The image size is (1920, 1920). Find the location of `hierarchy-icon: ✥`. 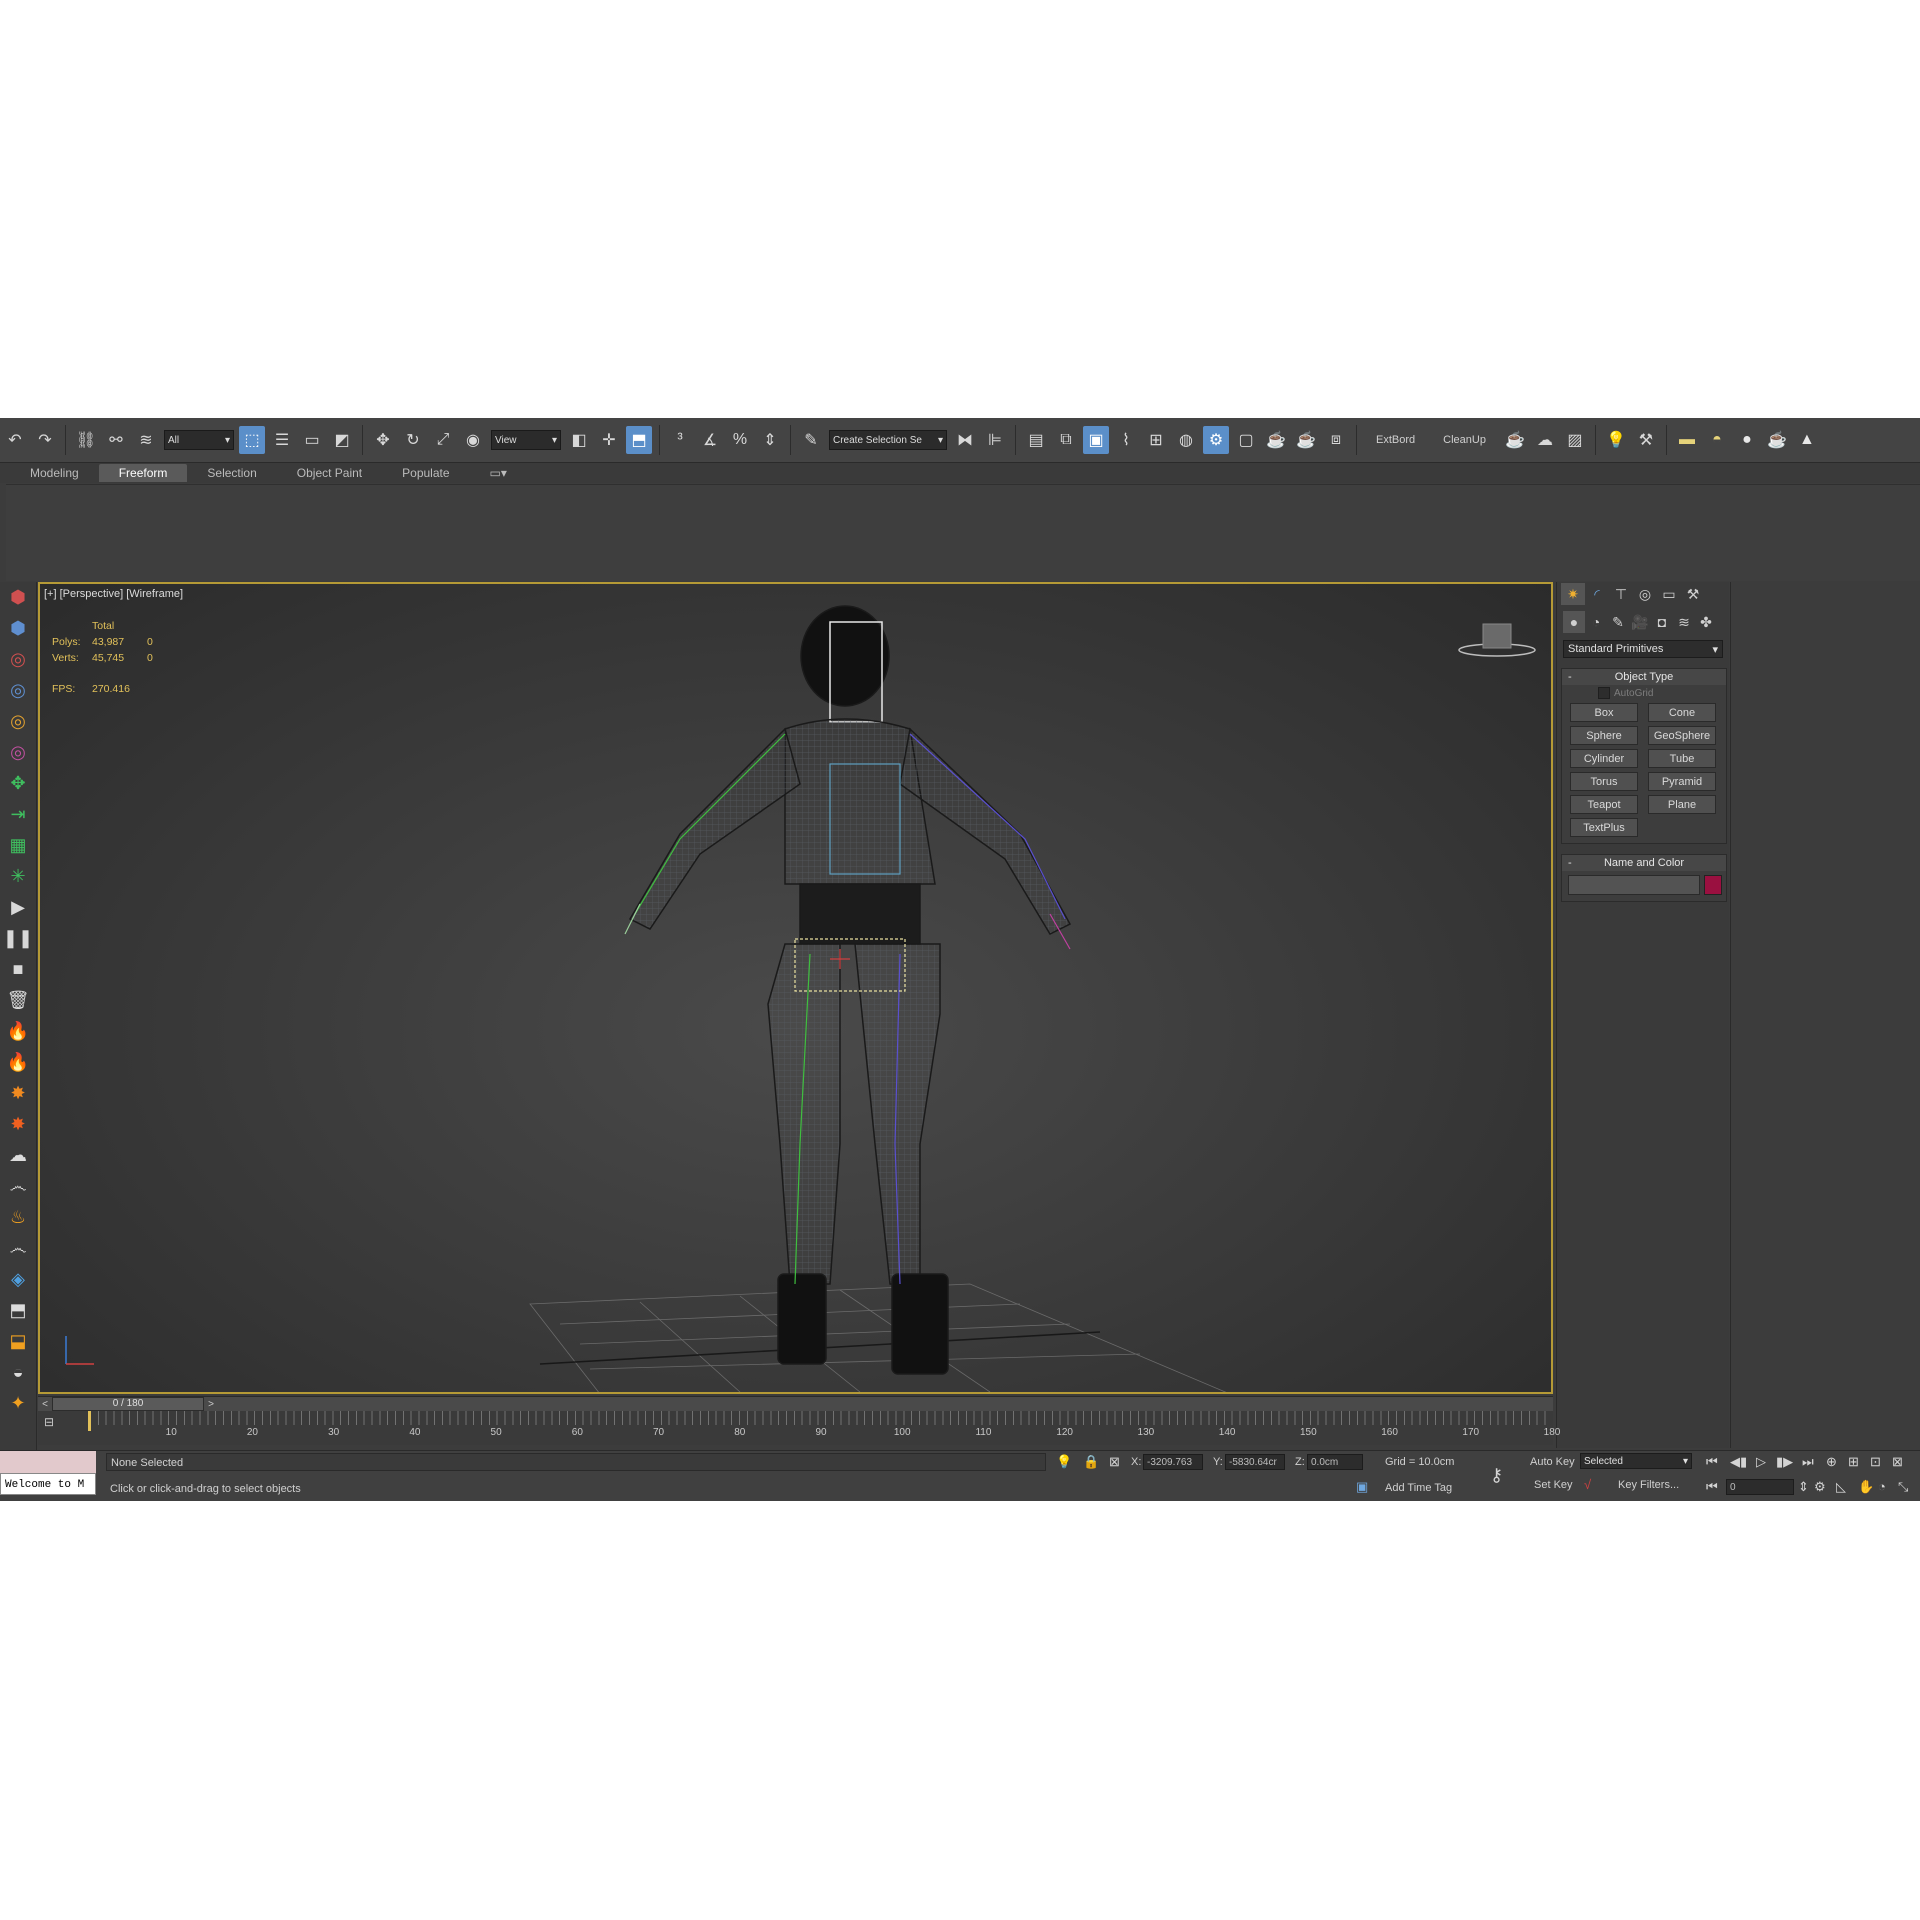

hierarchy-icon: ✥ is located at coordinates (18, 783).